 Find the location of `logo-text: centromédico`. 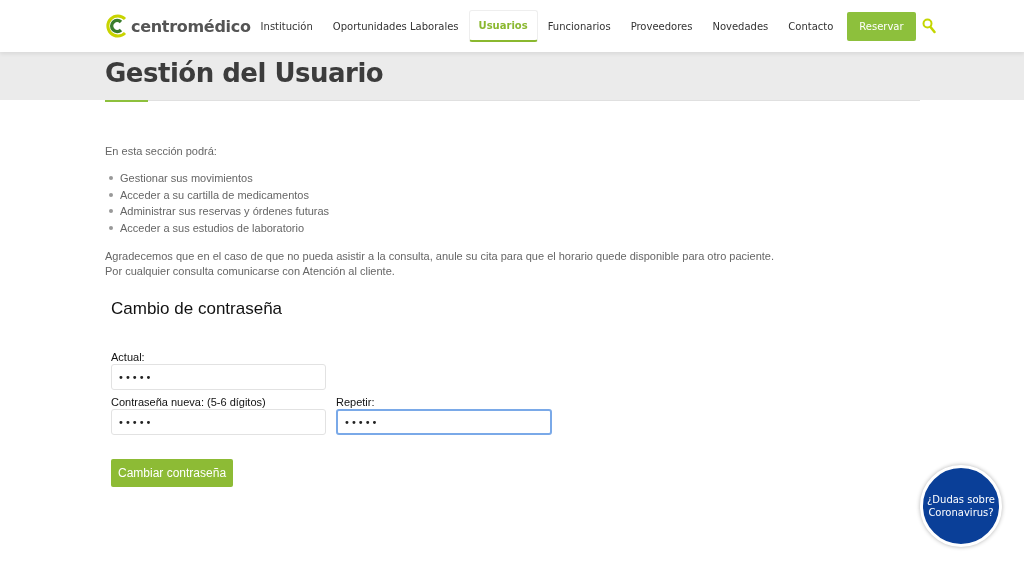

logo-text: centromédico is located at coordinates (191, 26).